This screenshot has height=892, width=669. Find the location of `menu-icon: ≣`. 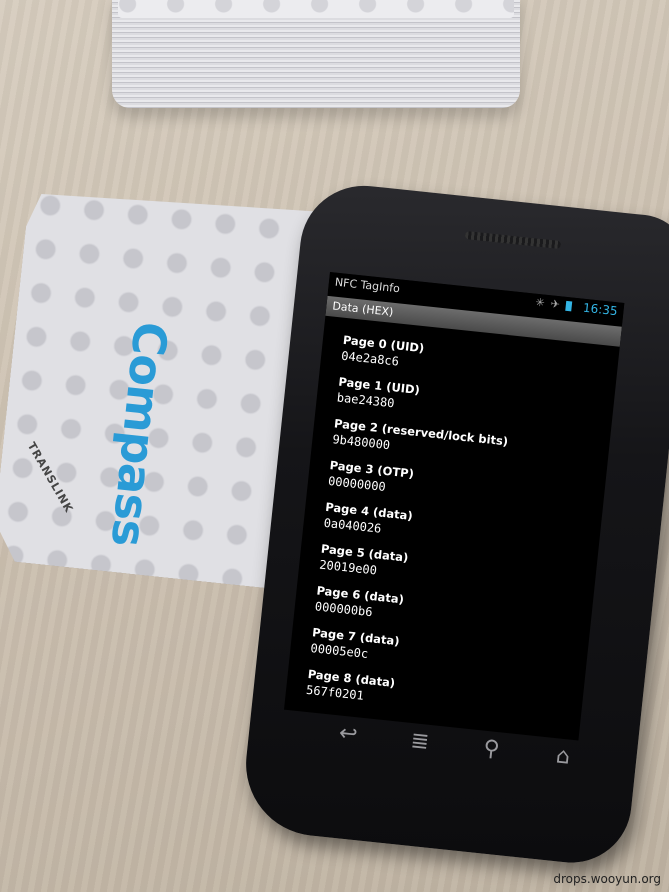

menu-icon: ≣ is located at coordinates (419, 742).